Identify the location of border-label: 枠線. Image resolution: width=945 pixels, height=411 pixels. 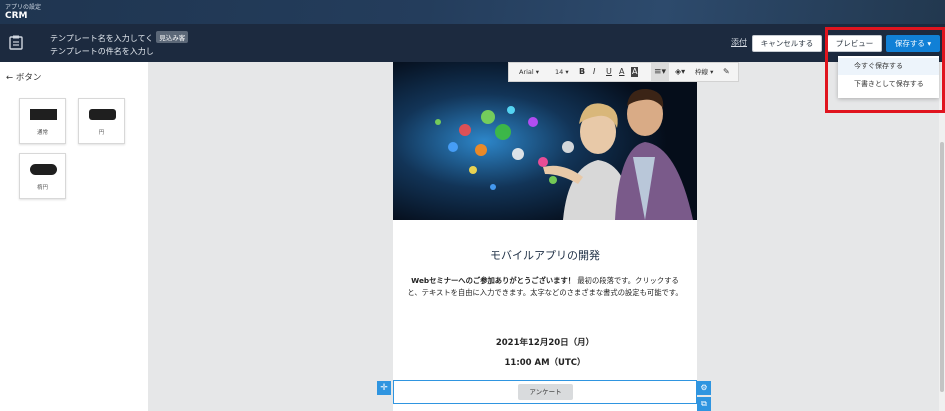
(701, 72).